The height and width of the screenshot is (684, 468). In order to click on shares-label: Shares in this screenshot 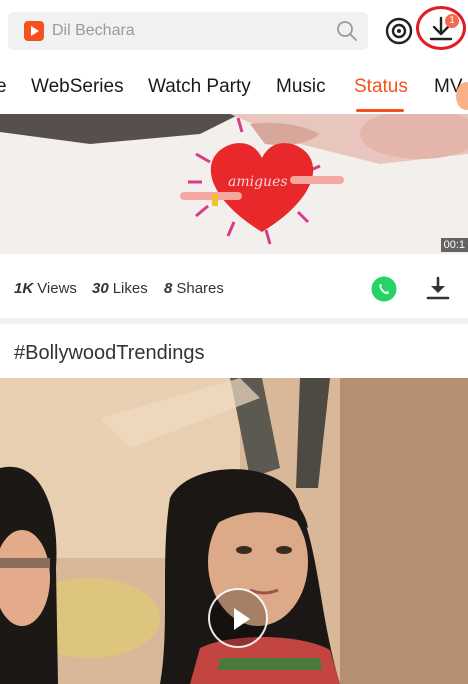, I will do `click(200, 288)`.